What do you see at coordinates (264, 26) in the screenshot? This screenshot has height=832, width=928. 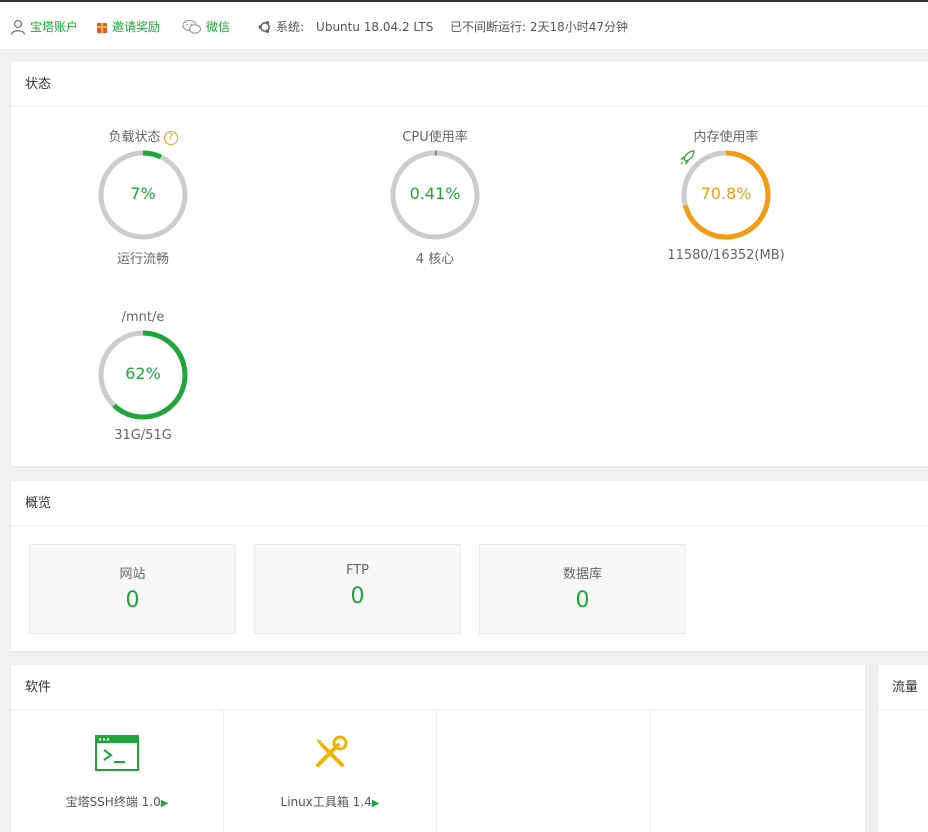 I see `ubuntu-icon` at bounding box center [264, 26].